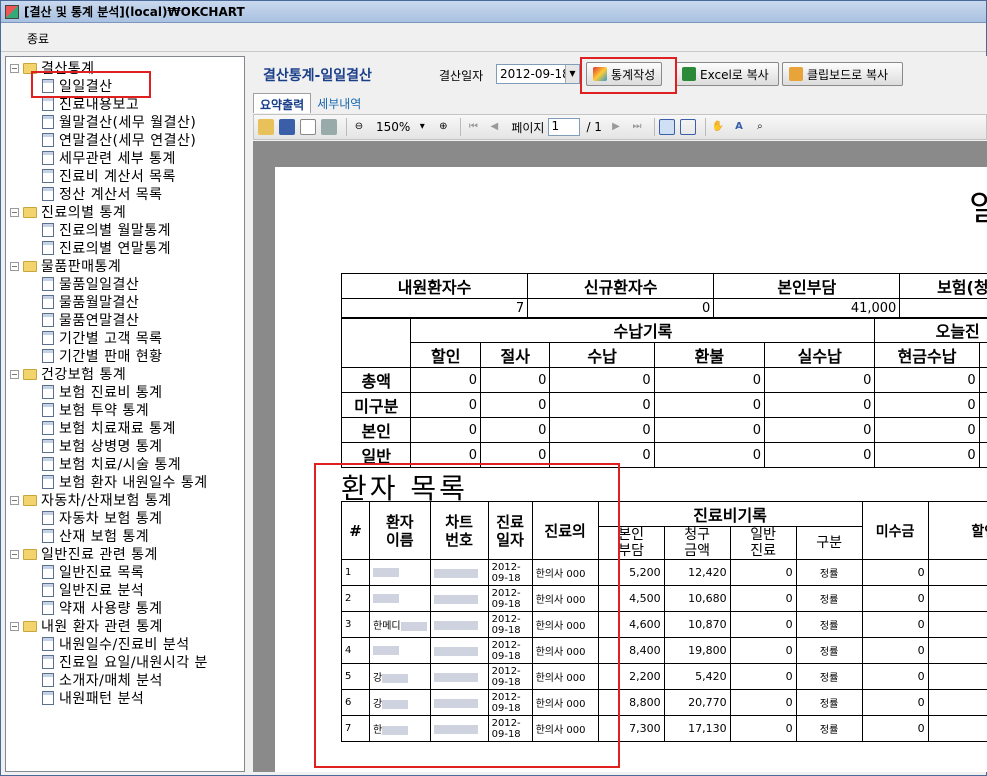 This screenshot has height=776, width=987. What do you see at coordinates (308, 127) in the screenshot?
I see `page-icon` at bounding box center [308, 127].